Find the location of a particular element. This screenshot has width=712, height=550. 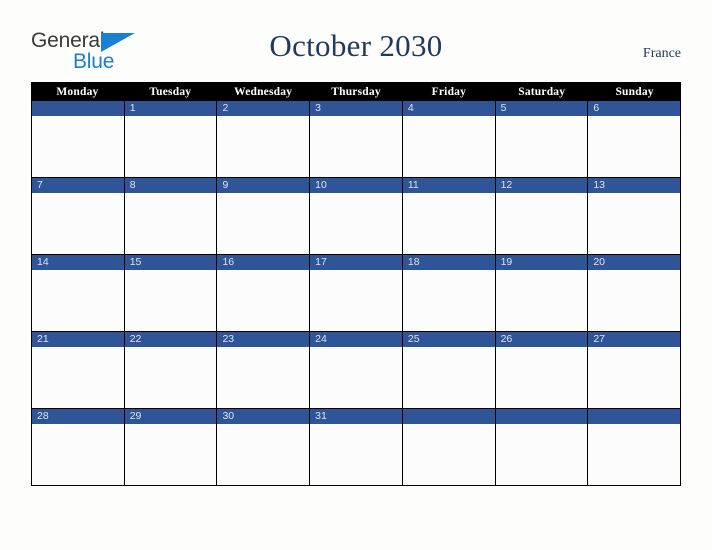

day-cell: 17 is located at coordinates (356, 293).